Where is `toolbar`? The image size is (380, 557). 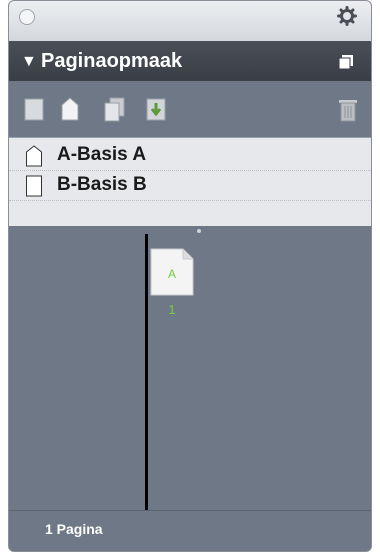 toolbar is located at coordinates (190, 109).